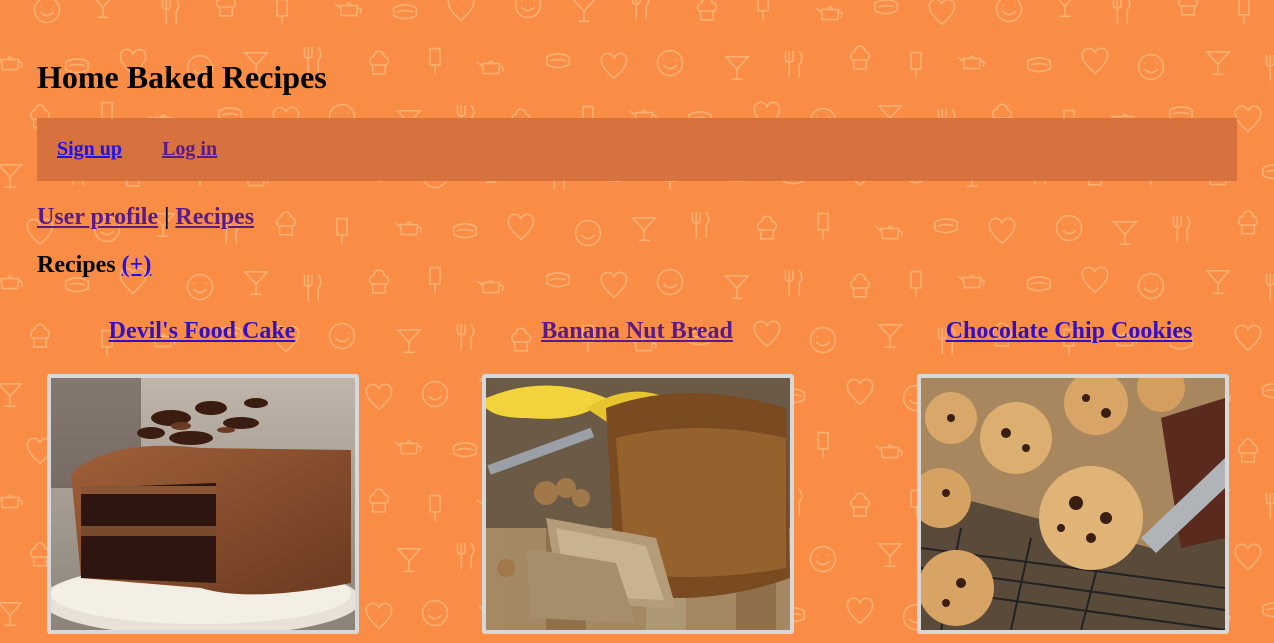 This screenshot has width=1274, height=643. I want to click on recipe-title-link: Devil's Food Cake, so click(202, 331).